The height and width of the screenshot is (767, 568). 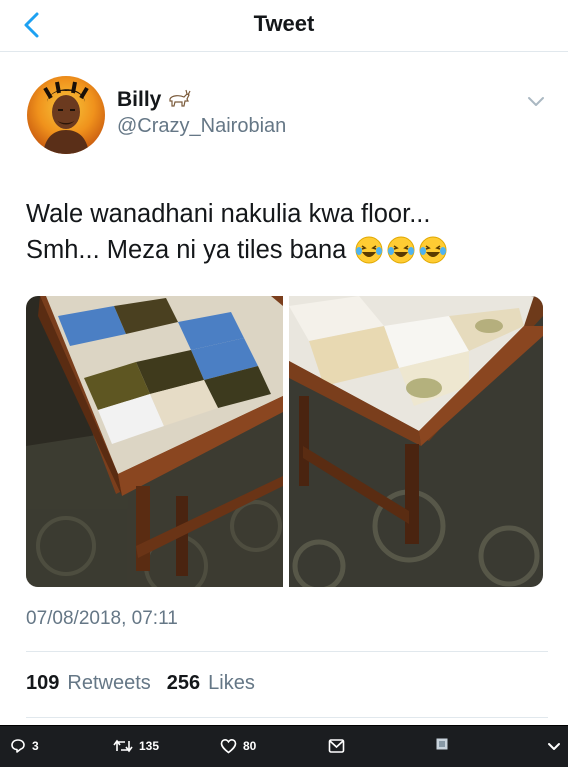 I want to click on likes-label: Likes, so click(x=231, y=683).